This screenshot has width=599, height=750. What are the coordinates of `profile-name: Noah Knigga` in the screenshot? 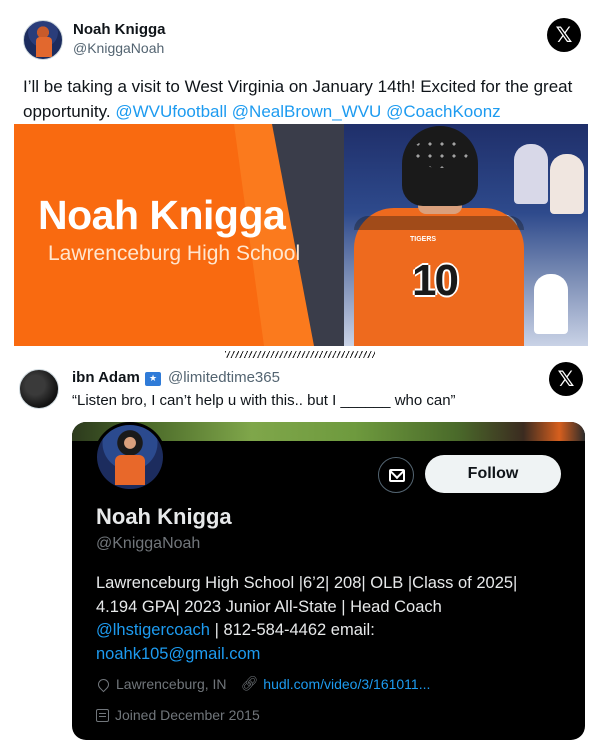 It's located at (164, 516).